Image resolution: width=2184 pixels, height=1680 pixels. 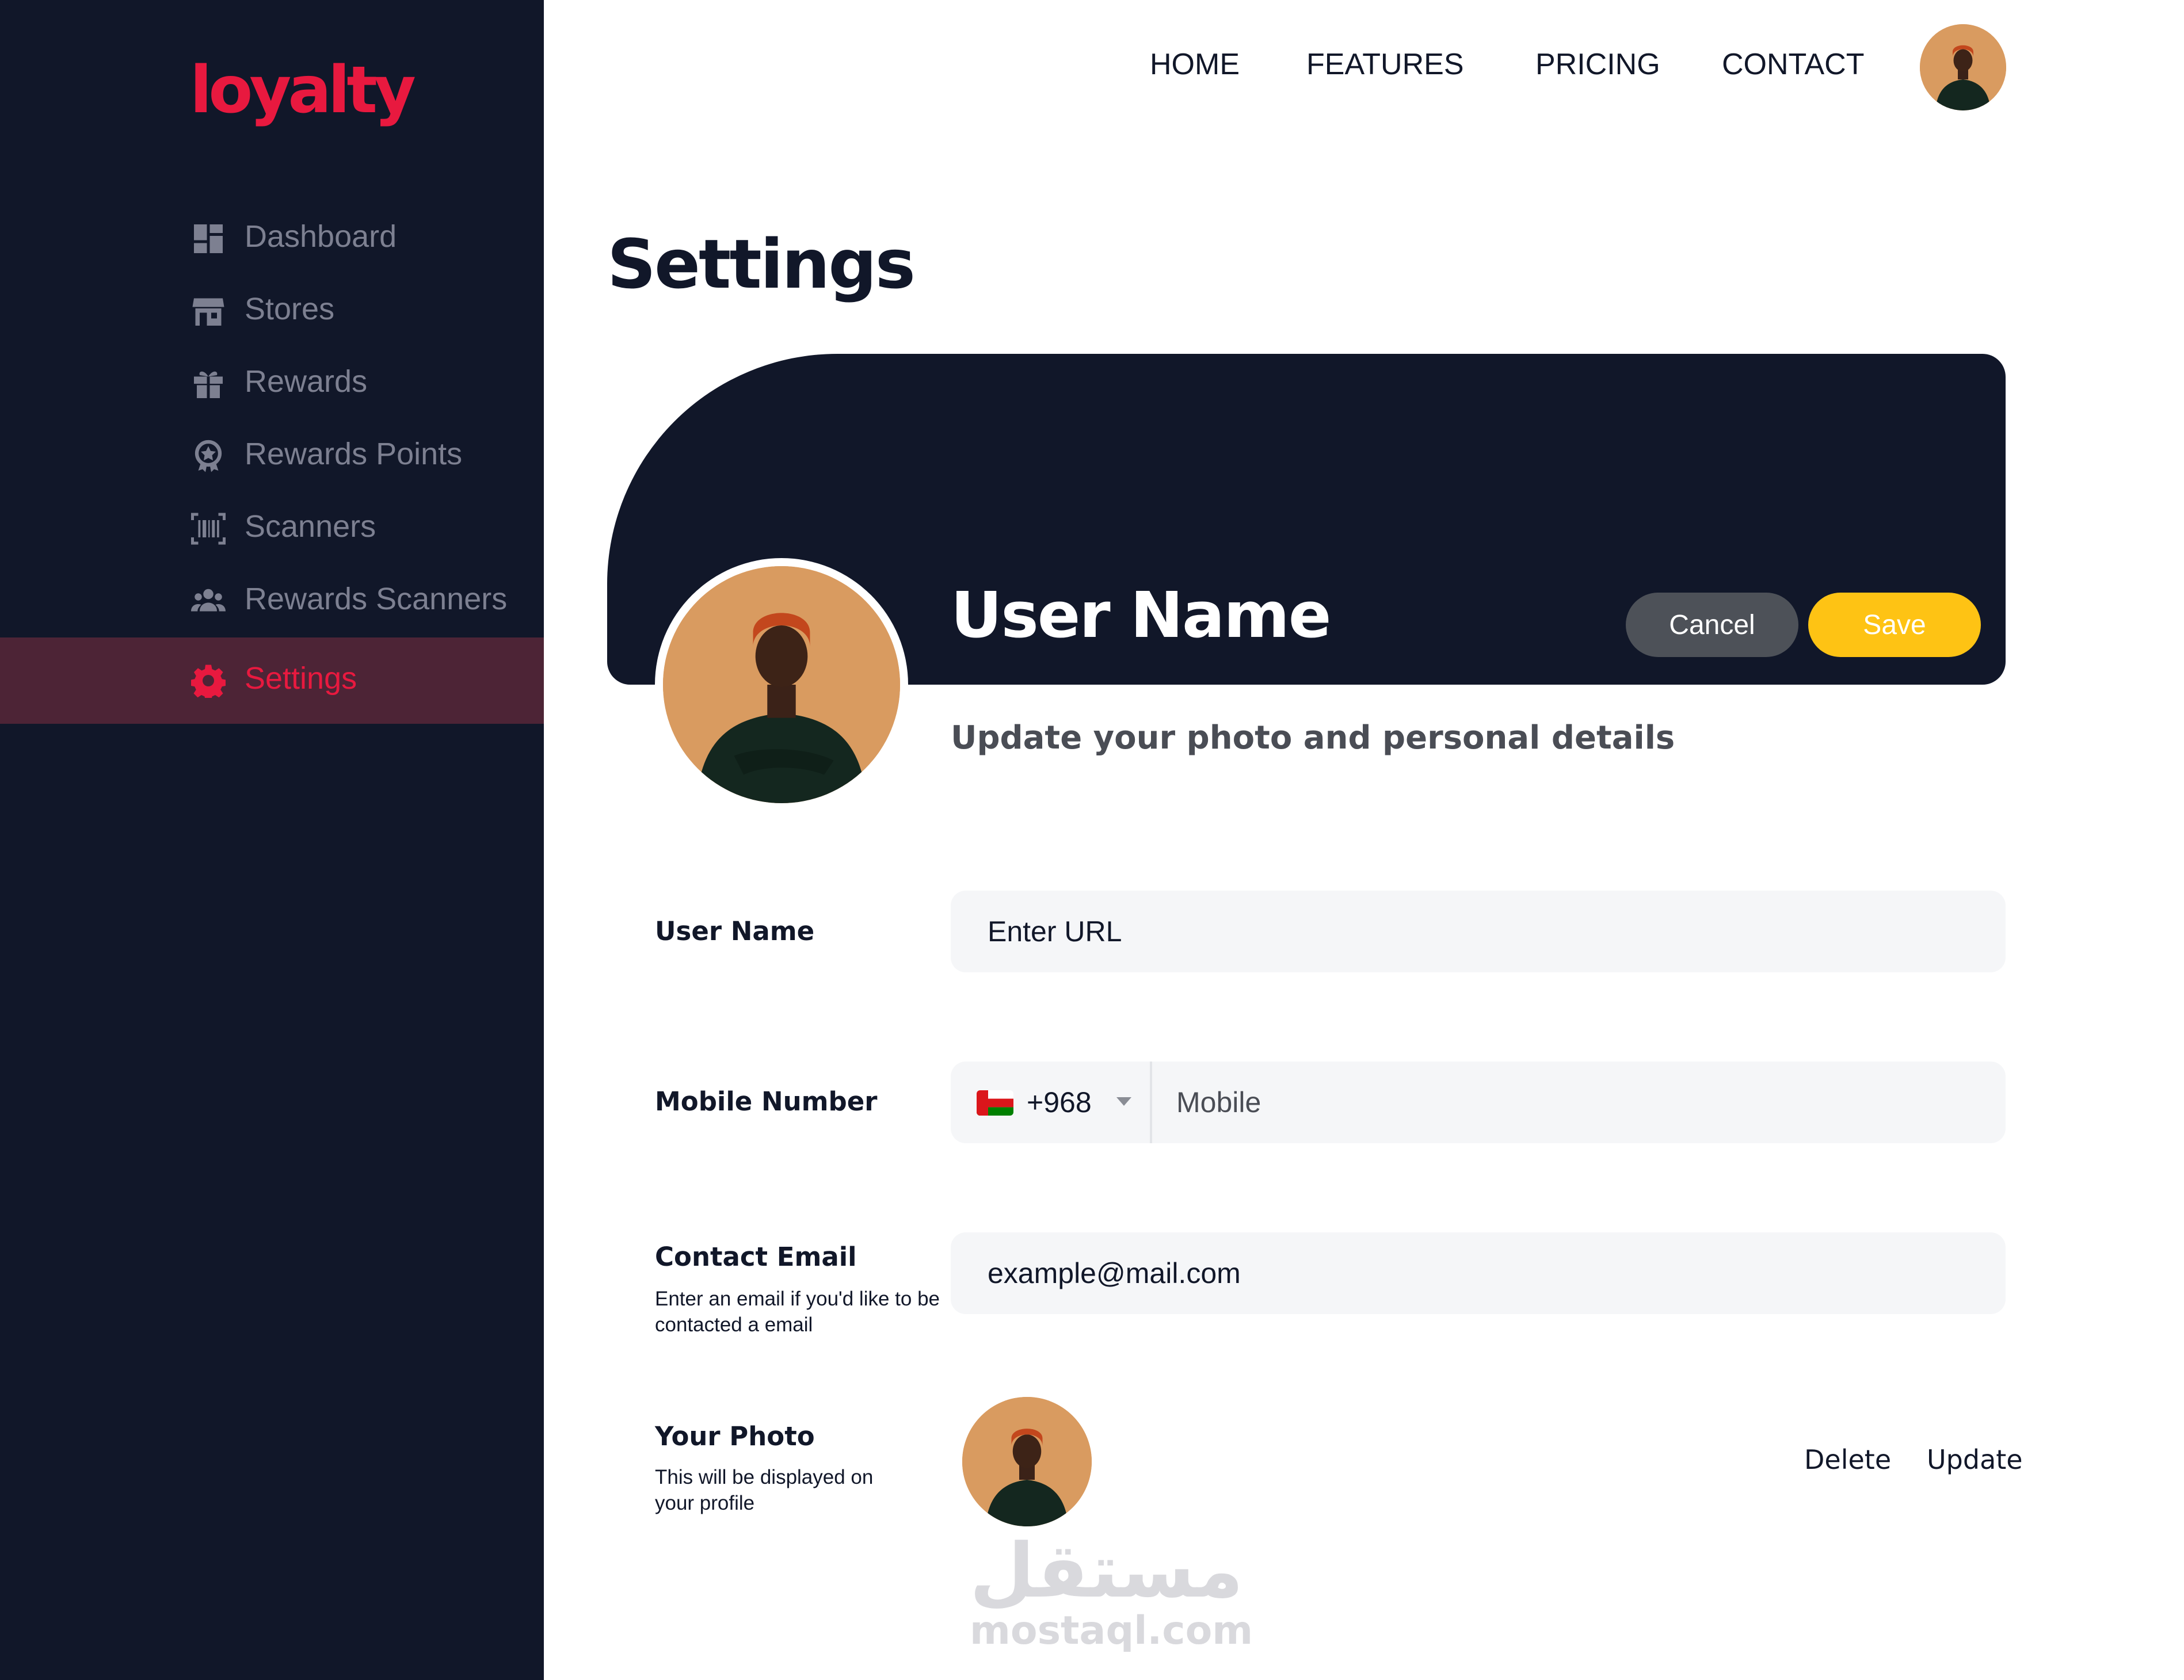 What do you see at coordinates (1385, 64) in the screenshot?
I see `nav-link-features: FEATURES` at bounding box center [1385, 64].